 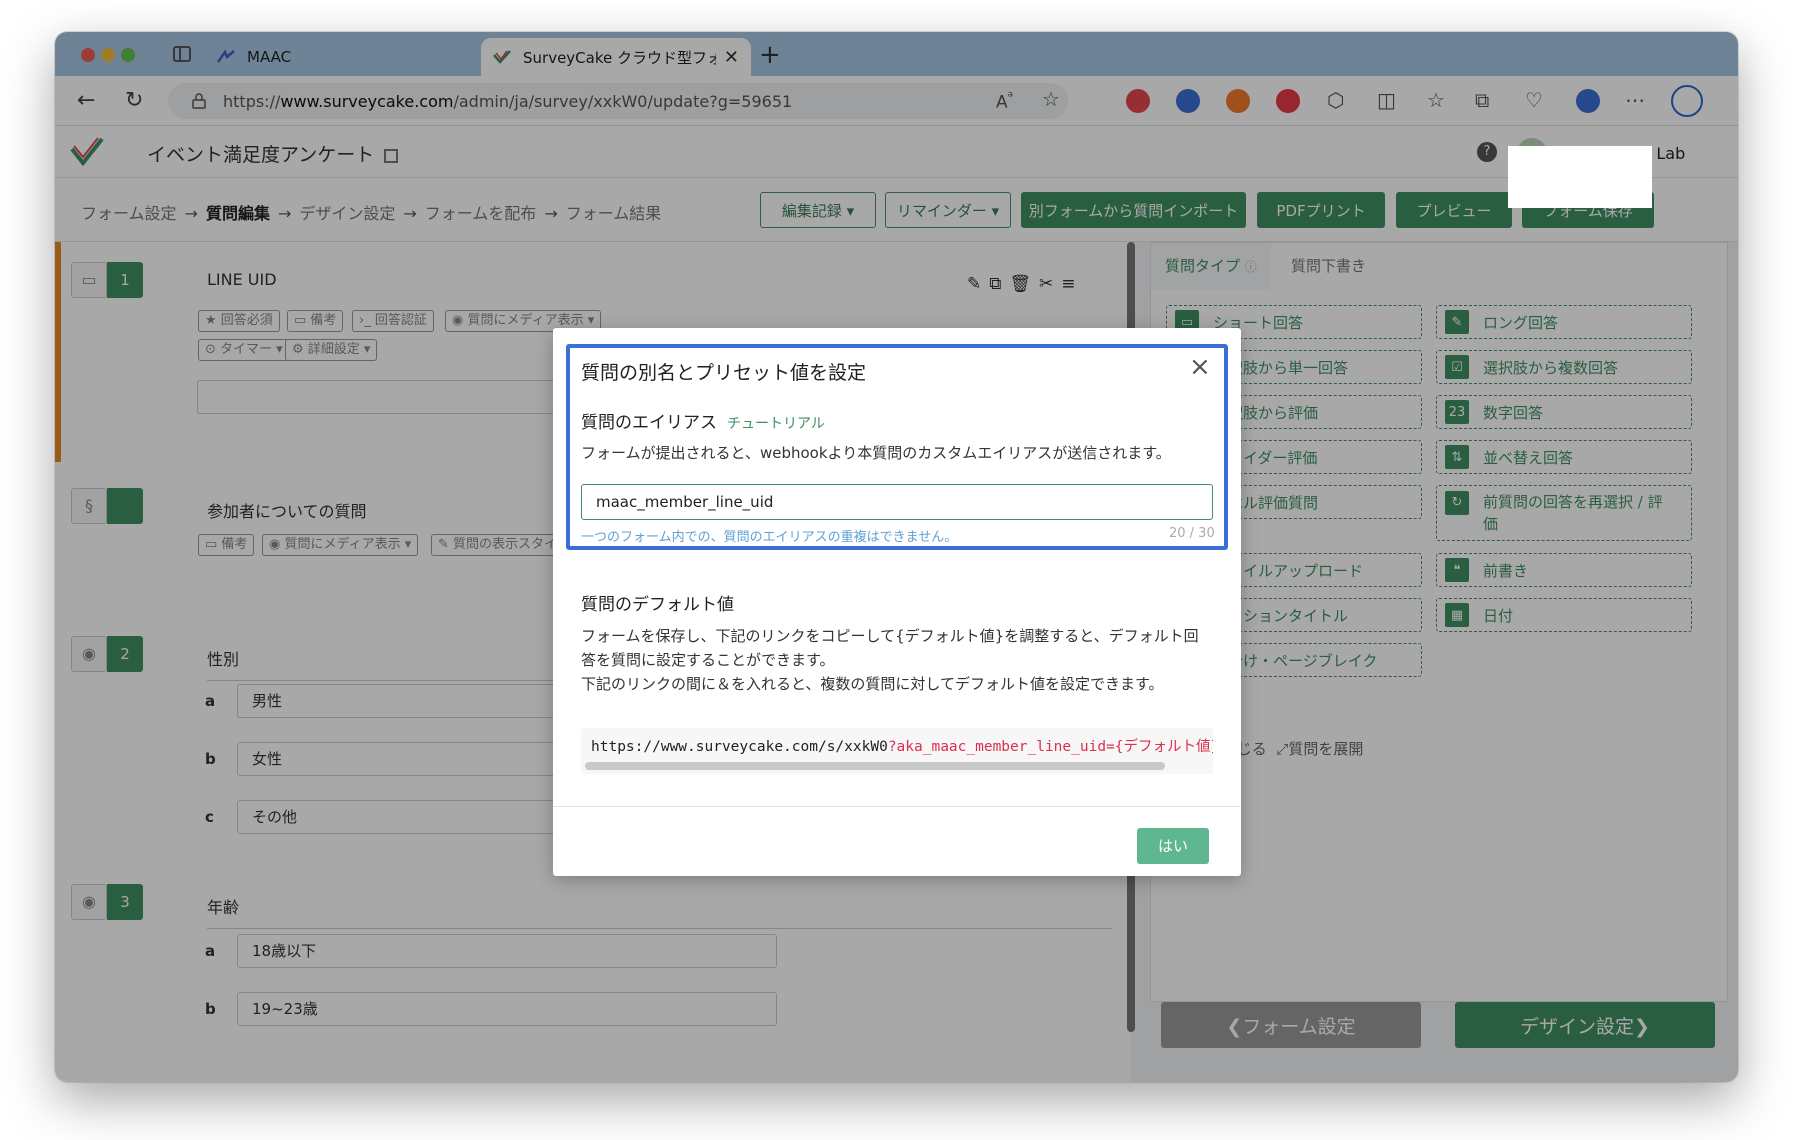 I want to click on dialog-title: 質問の別名とプリセット値を設定, so click(x=724, y=373).